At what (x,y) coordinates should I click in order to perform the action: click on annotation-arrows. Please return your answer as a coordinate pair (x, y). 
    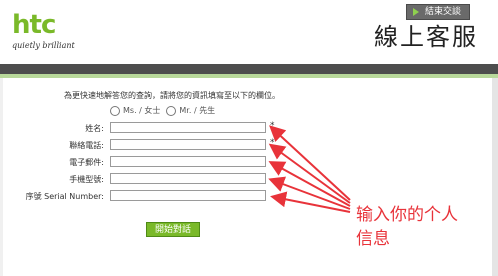
    Looking at the image, I should click on (309, 169).